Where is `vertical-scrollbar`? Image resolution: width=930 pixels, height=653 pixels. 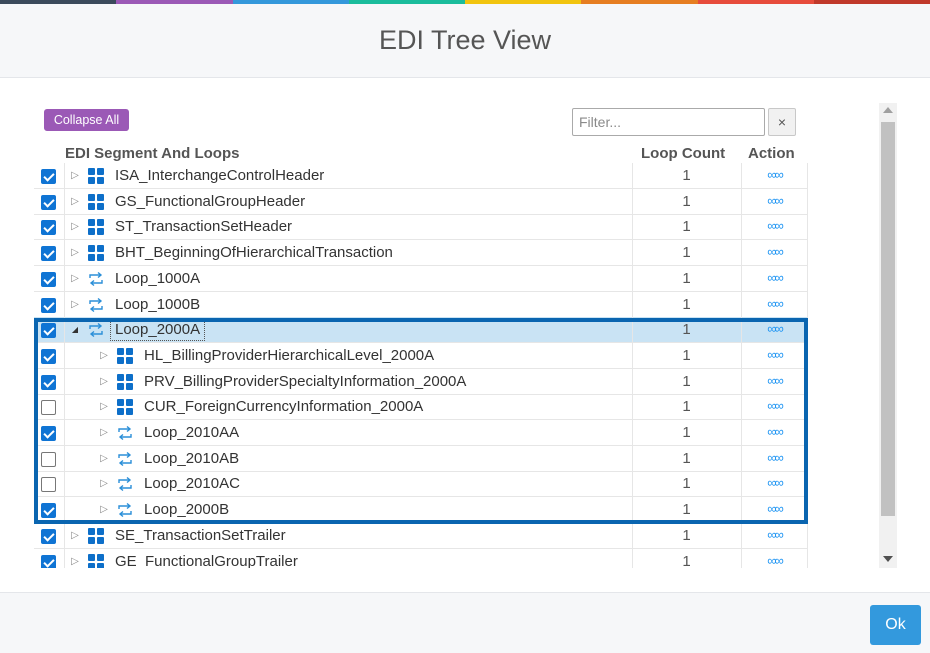
vertical-scrollbar is located at coordinates (888, 335).